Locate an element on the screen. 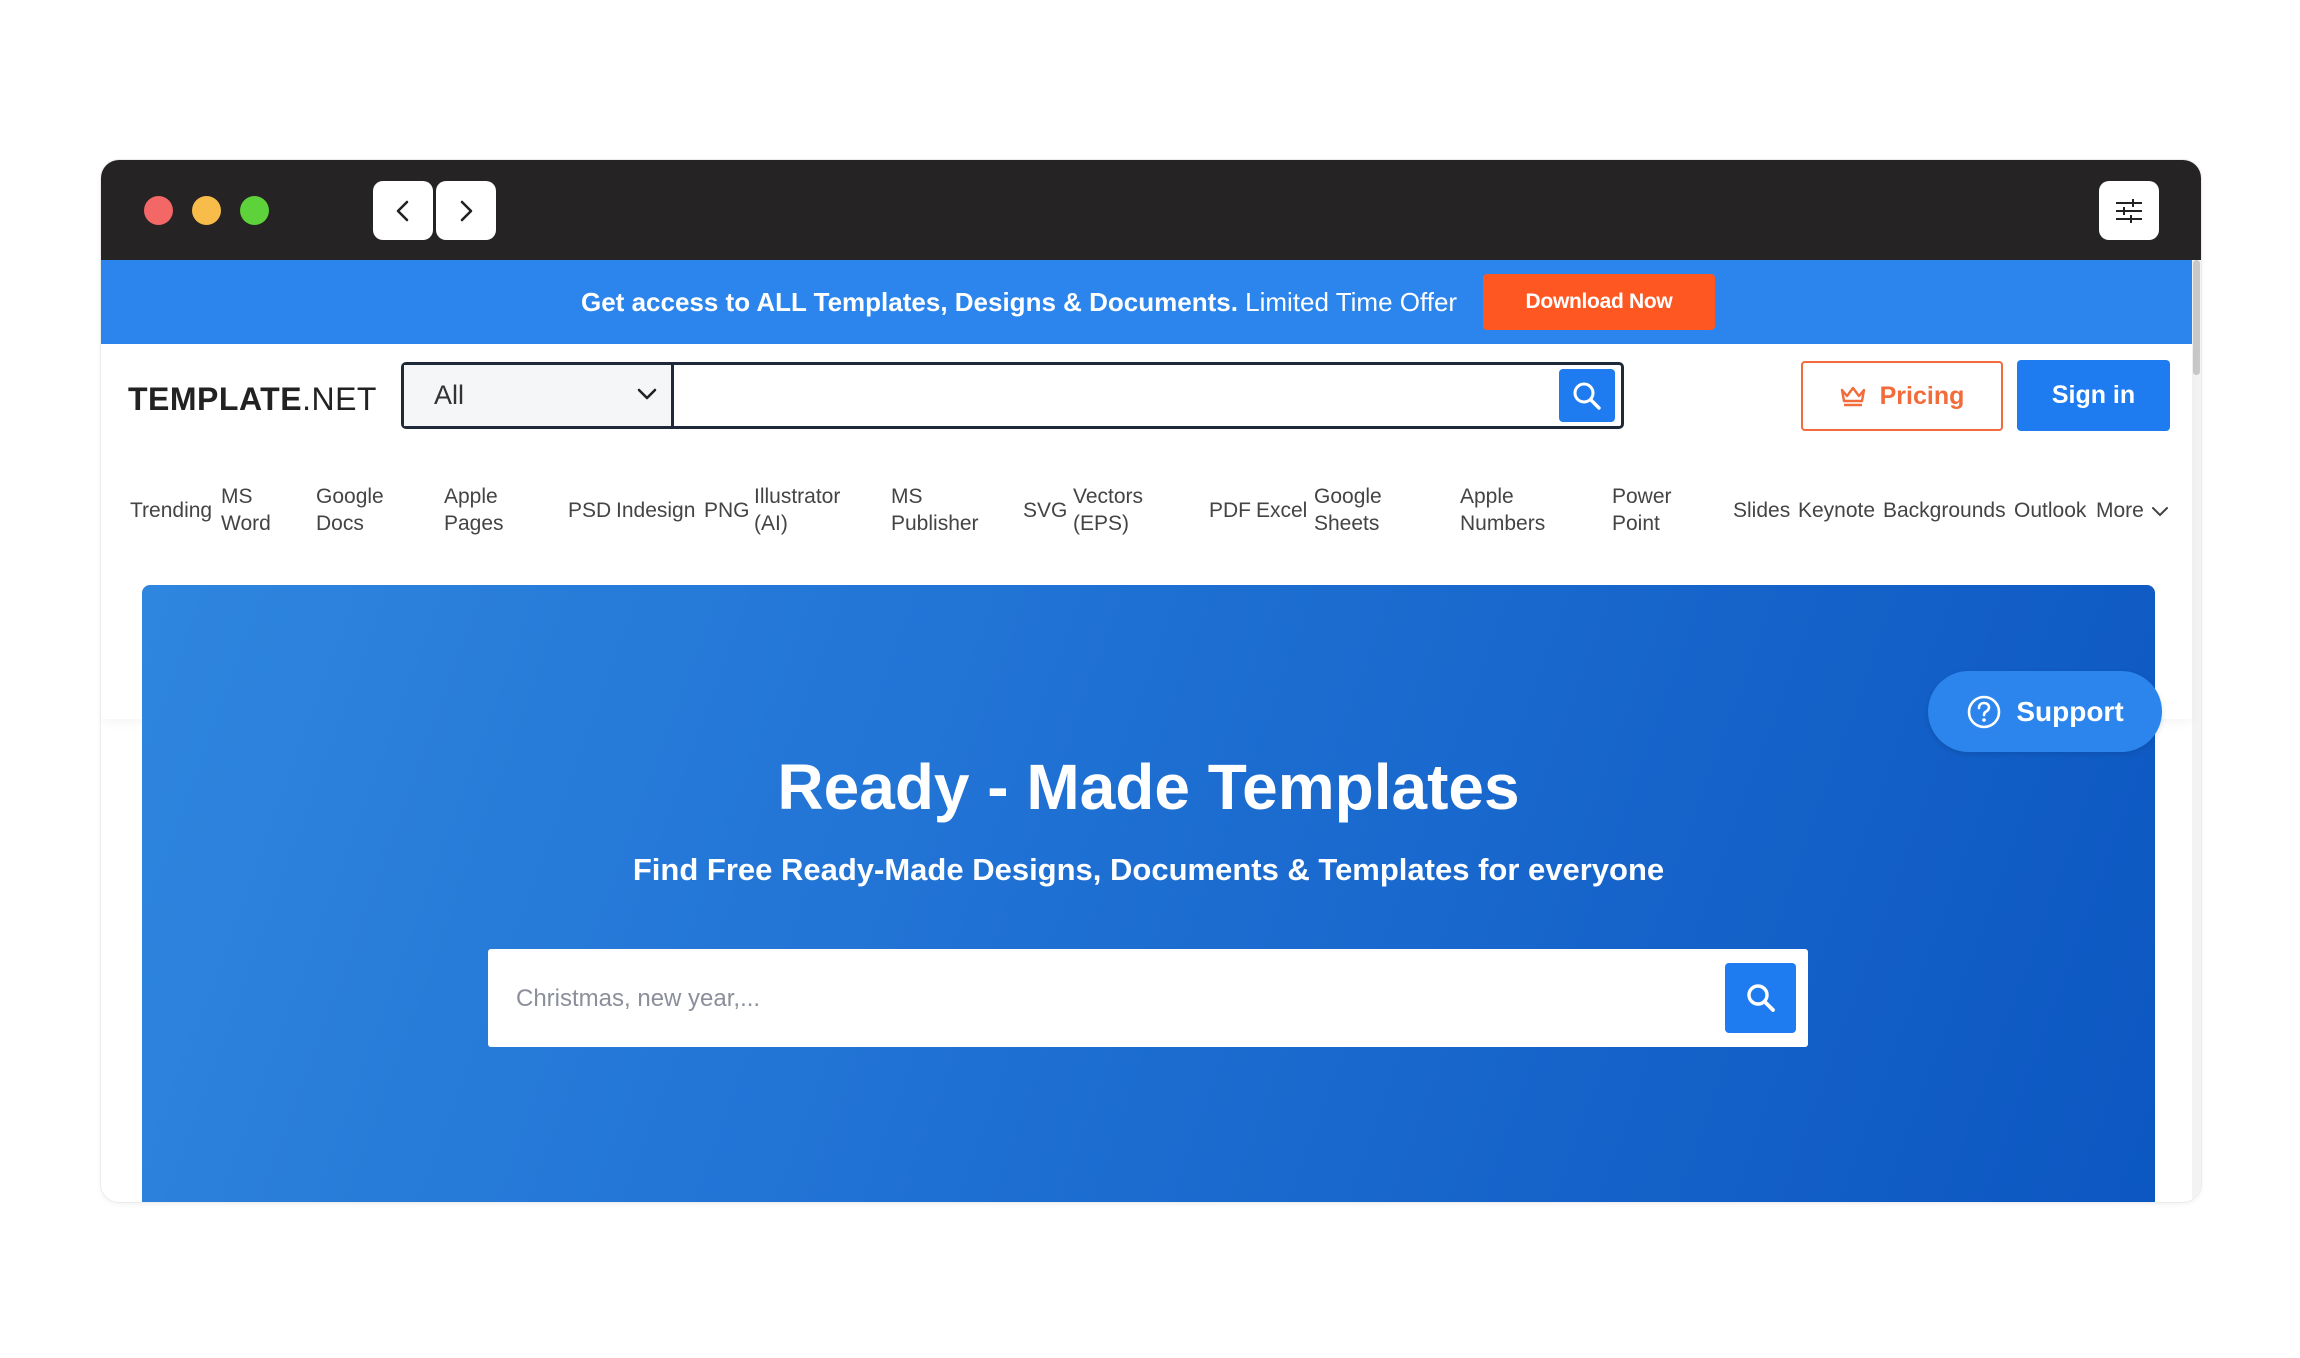  support-button: Support is located at coordinates (2045, 711).